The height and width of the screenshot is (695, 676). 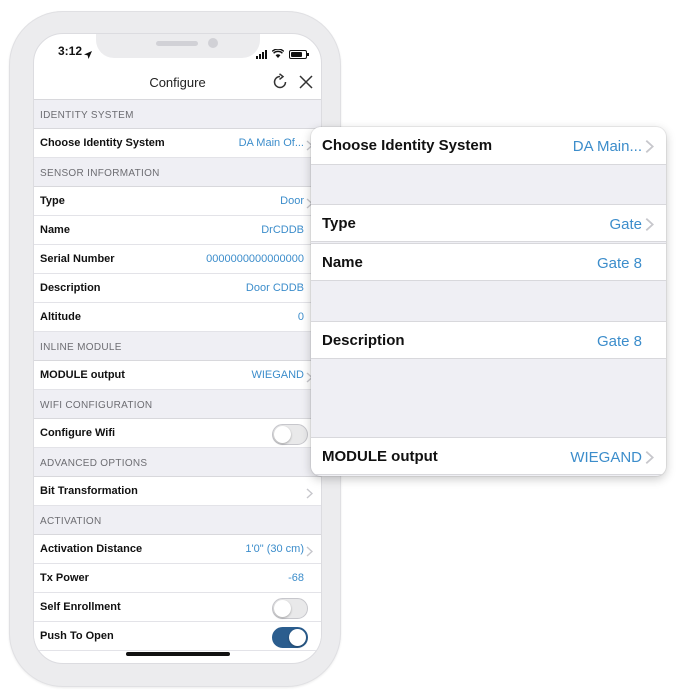 I want to click on zoom-row-value: WIEGAND, so click(x=606, y=457).